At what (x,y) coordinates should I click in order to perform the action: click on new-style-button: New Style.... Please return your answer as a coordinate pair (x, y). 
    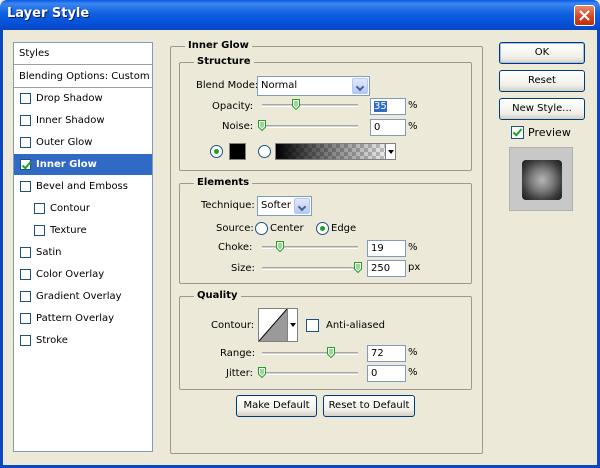
    Looking at the image, I should click on (542, 109).